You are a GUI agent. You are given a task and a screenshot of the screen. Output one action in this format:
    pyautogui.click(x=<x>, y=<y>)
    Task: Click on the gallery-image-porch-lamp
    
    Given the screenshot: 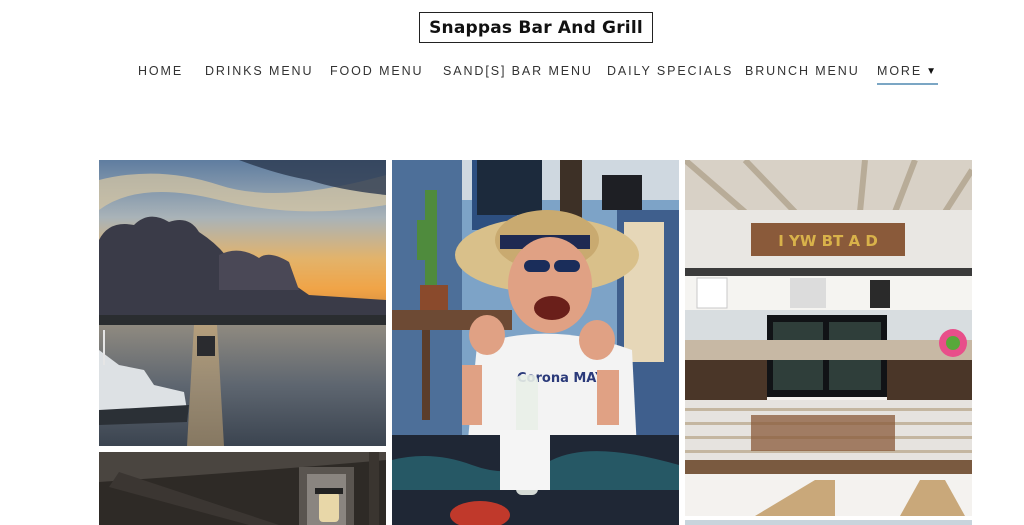 What is the action you would take?
    pyautogui.click(x=242, y=488)
    